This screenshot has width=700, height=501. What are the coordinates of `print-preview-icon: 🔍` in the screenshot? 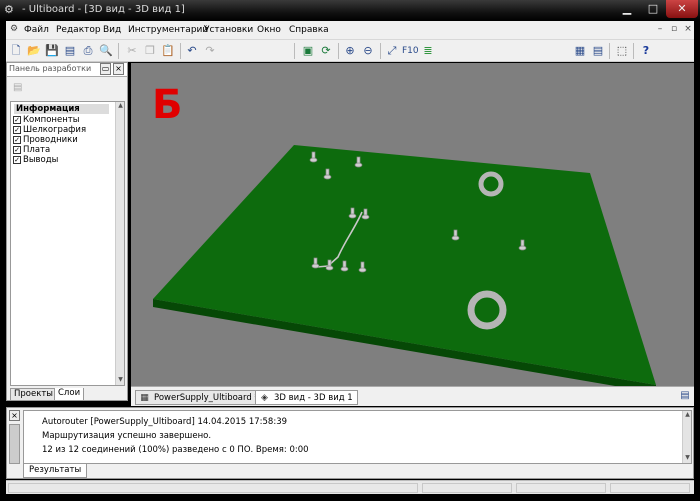 It's located at (106, 51).